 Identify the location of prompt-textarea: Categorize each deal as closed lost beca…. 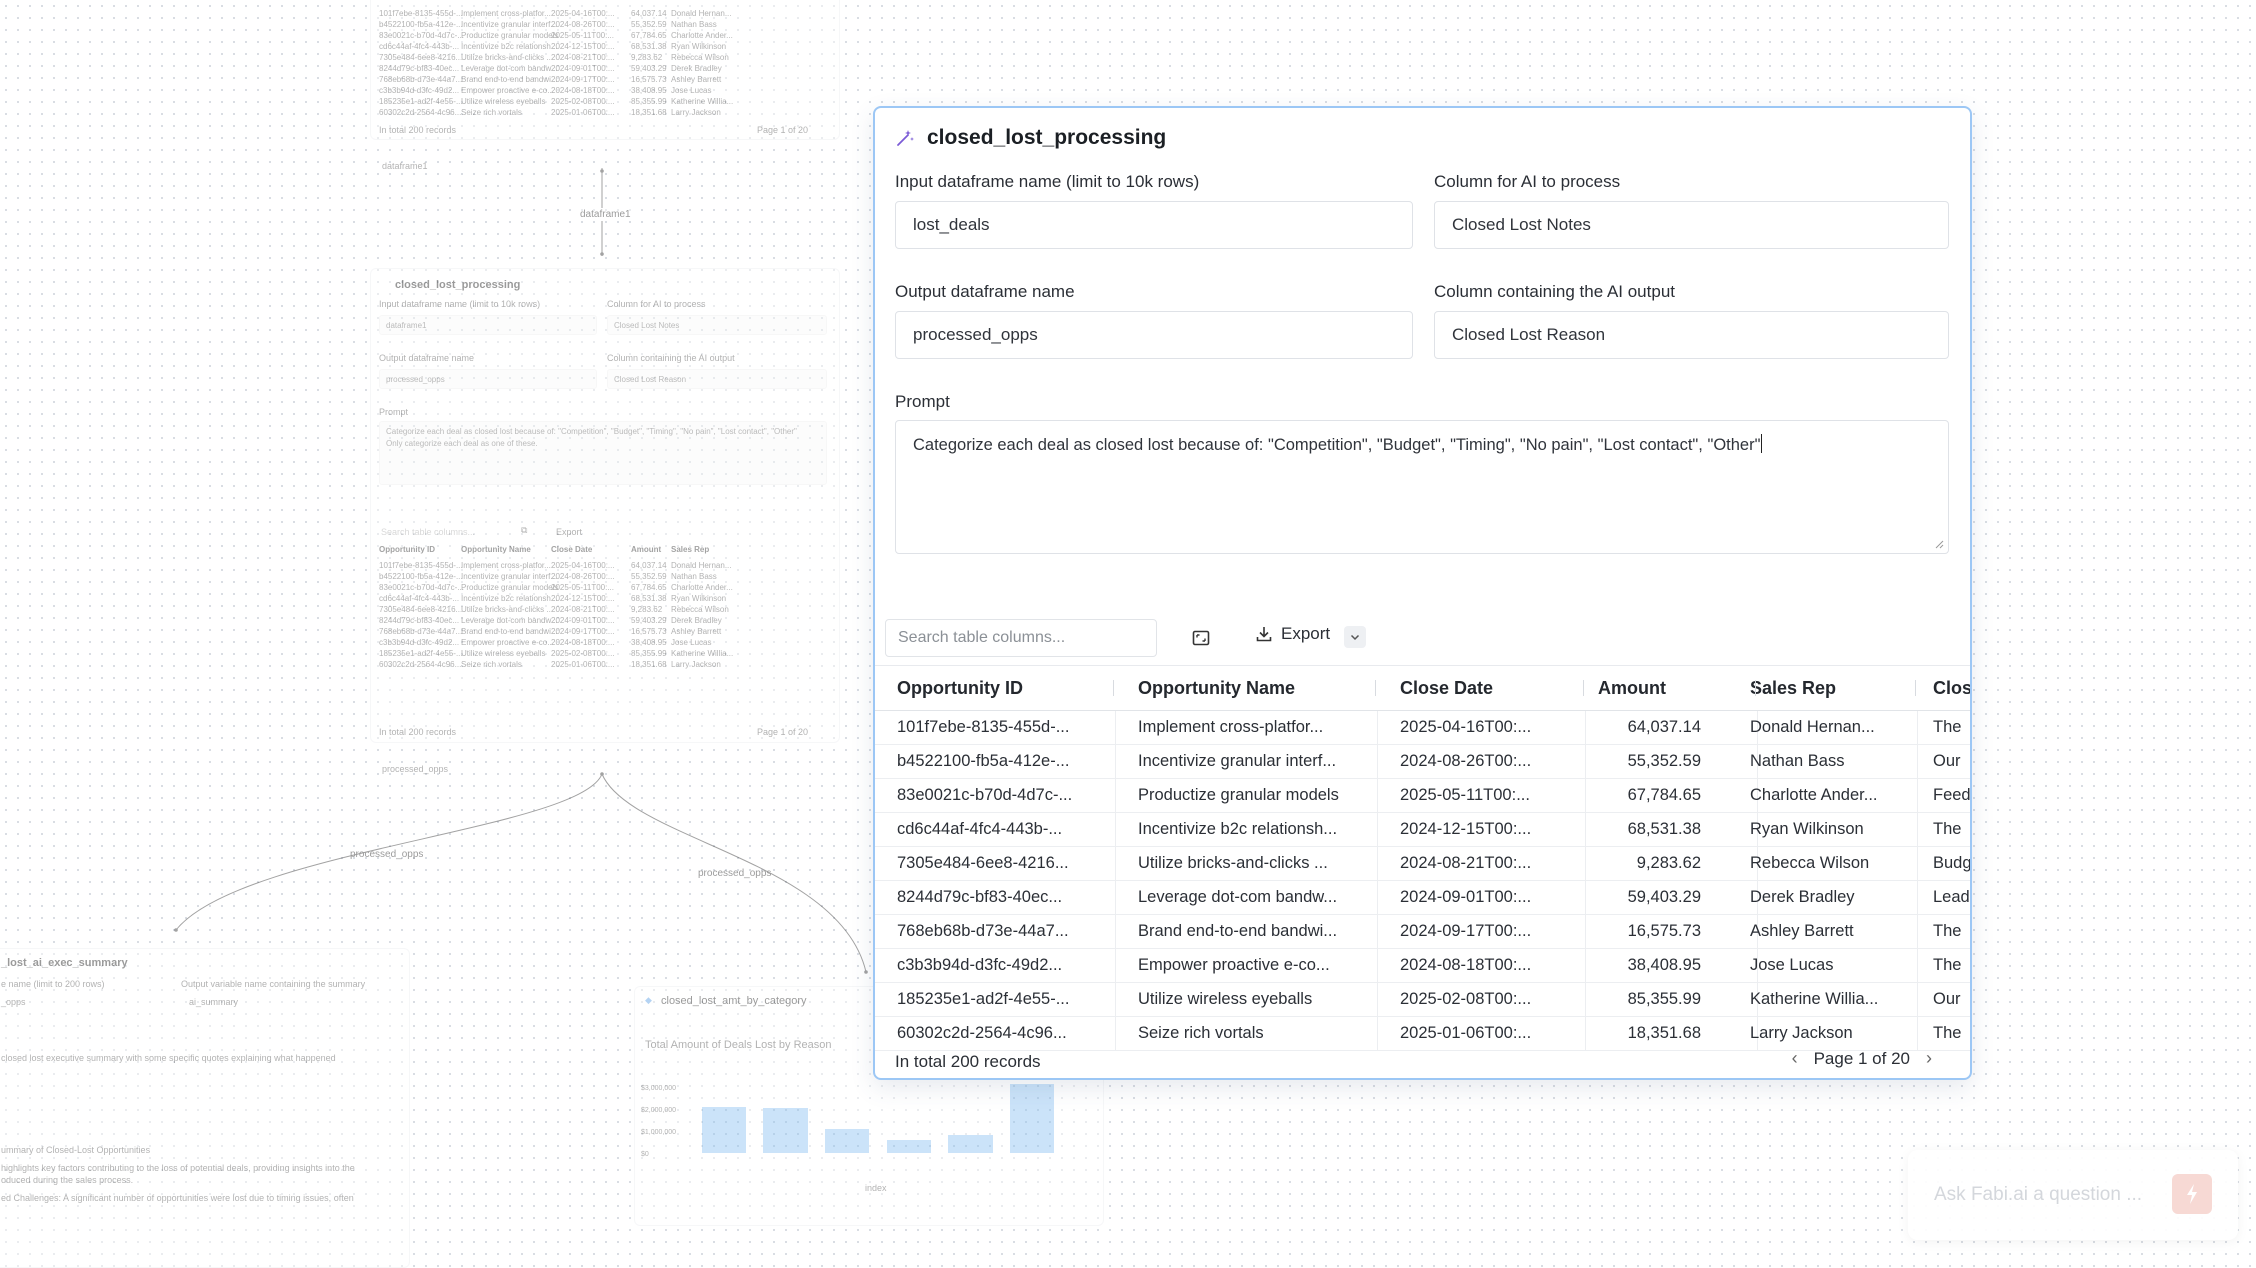
(1422, 487).